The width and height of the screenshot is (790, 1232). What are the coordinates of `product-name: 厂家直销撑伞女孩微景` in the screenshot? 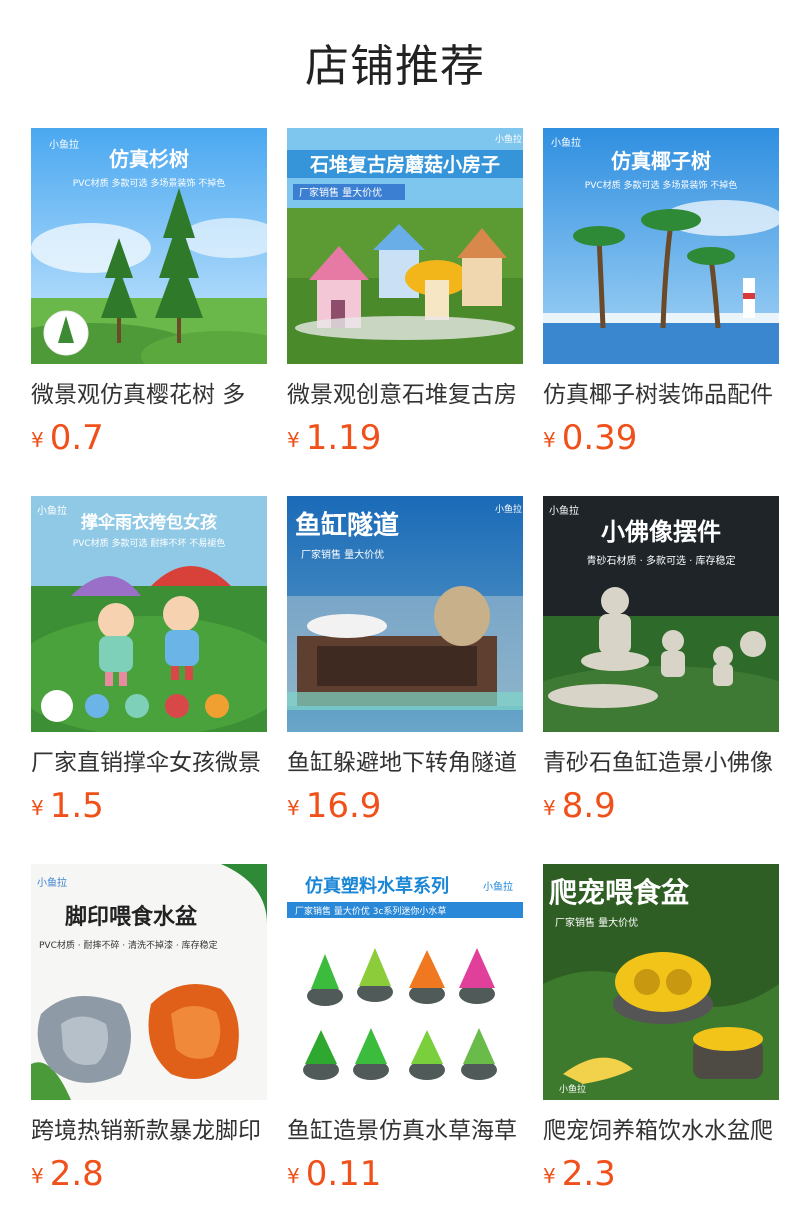 It's located at (149, 760).